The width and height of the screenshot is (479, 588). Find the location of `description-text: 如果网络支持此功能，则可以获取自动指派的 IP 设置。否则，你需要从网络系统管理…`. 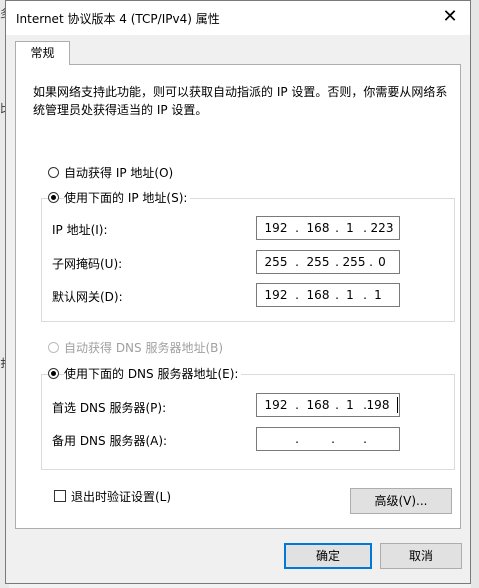

description-text: 如果网络支持此功能，则可以获取自动指派的 IP 设置。否则，你需要从网络系统管理… is located at coordinates (240, 101).